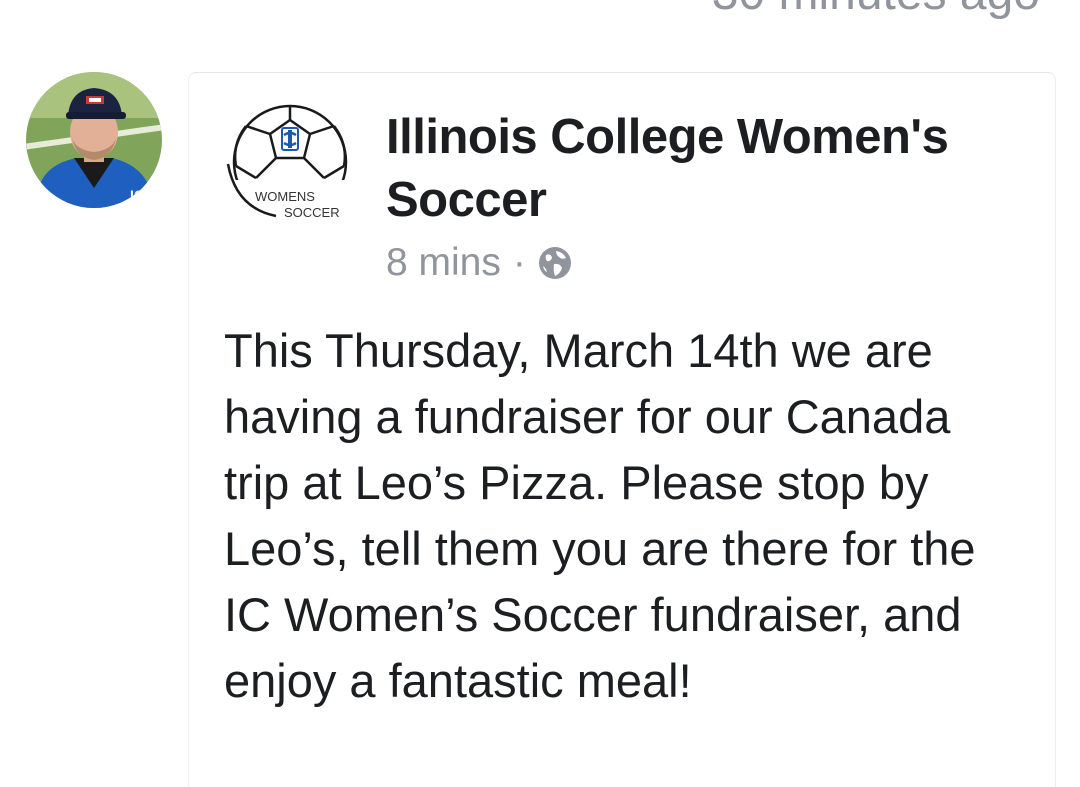  Describe the element at coordinates (706, 169) in the screenshot. I see `page-name-link: Illinois College Women's Soccer` at that location.